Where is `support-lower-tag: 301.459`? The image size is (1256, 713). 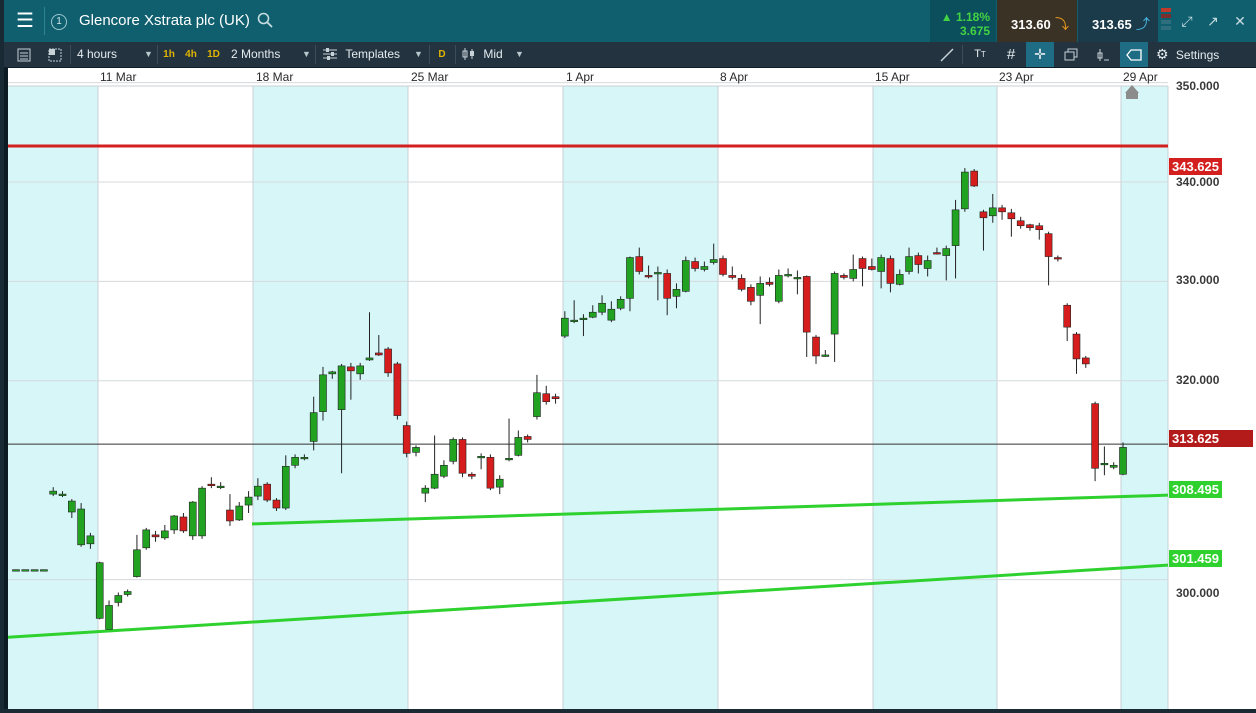
support-lower-tag: 301.459 is located at coordinates (1195, 558).